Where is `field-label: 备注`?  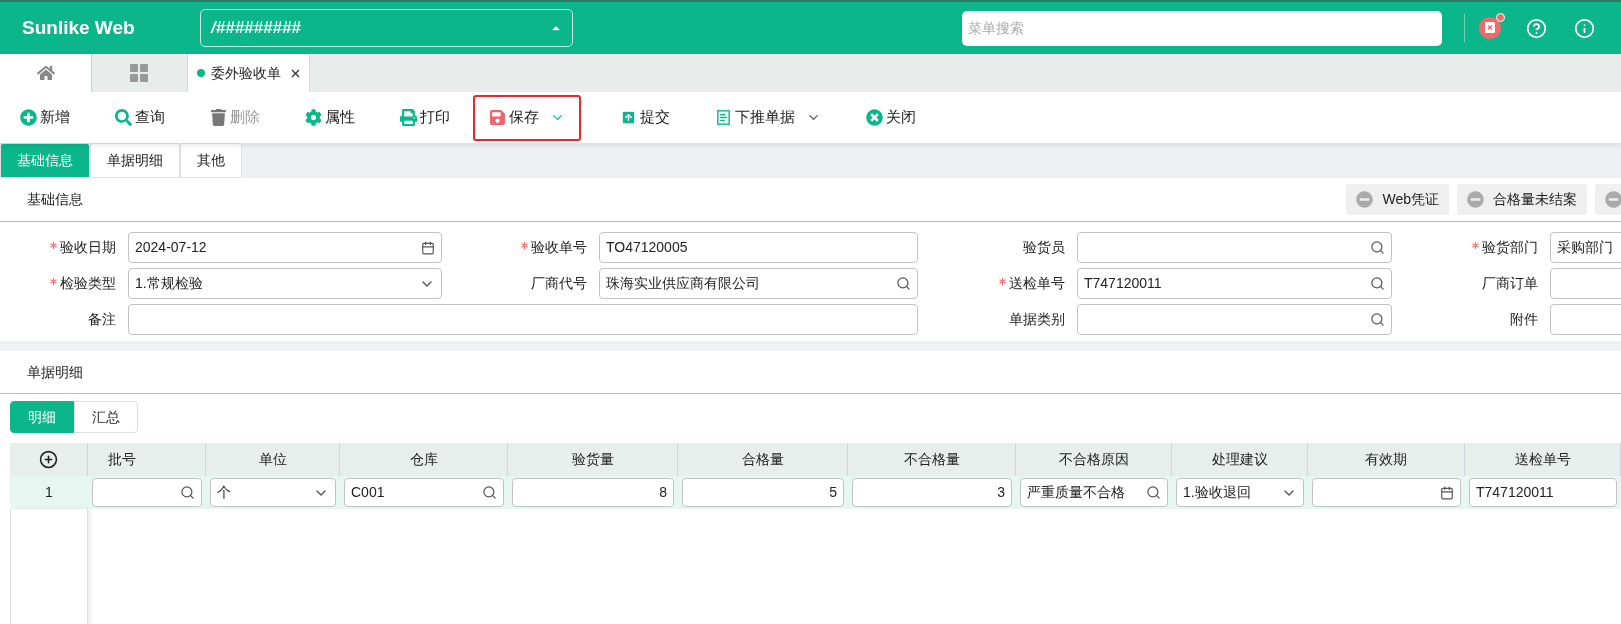
field-label: 备注 is located at coordinates (102, 319).